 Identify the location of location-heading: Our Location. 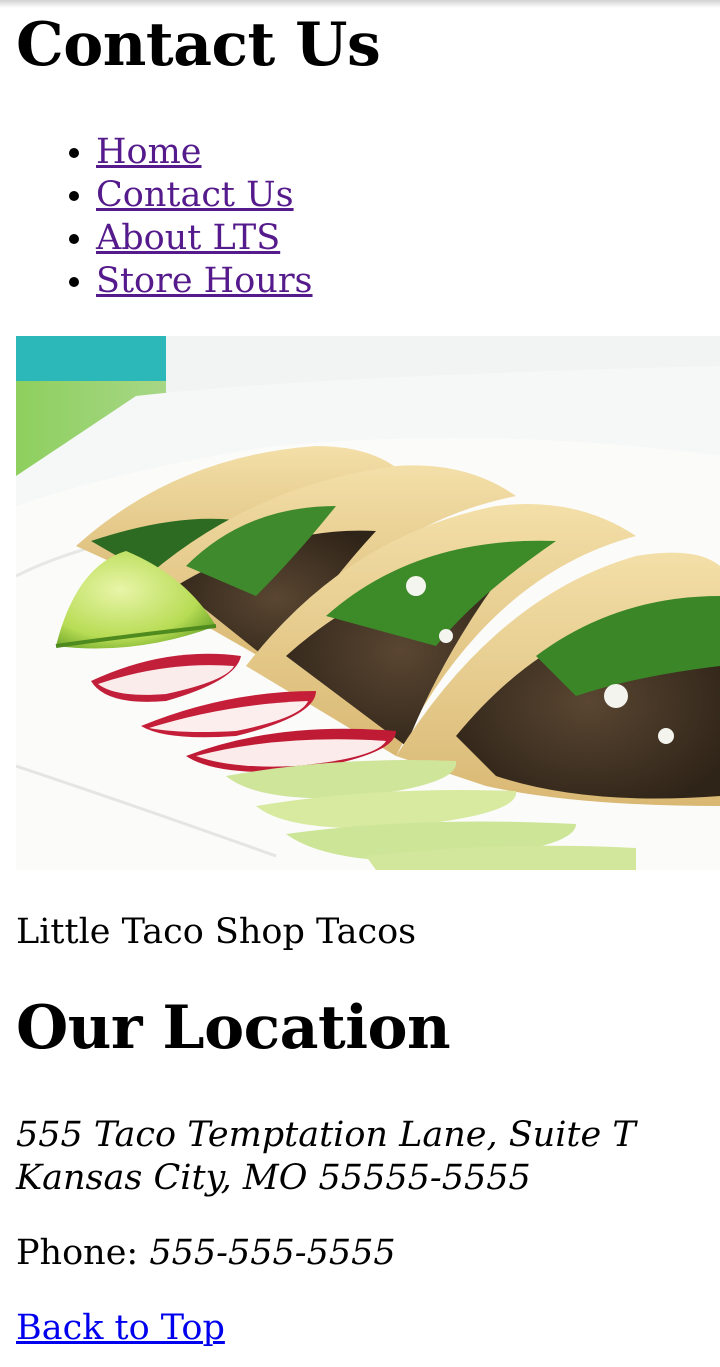
(233, 1028).